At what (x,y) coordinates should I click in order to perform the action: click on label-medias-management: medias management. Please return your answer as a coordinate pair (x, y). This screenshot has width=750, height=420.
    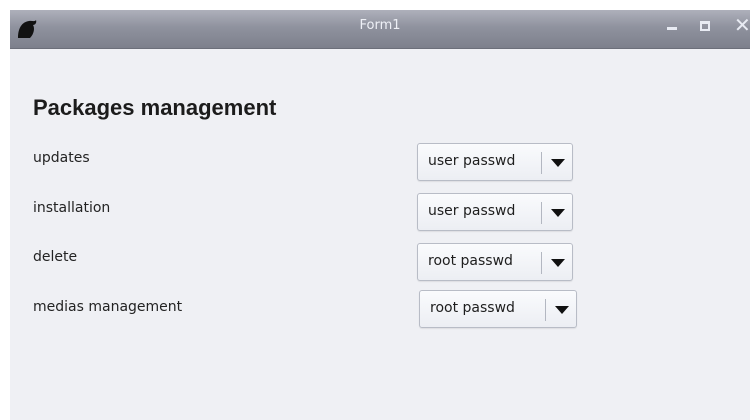
    Looking at the image, I should click on (108, 307).